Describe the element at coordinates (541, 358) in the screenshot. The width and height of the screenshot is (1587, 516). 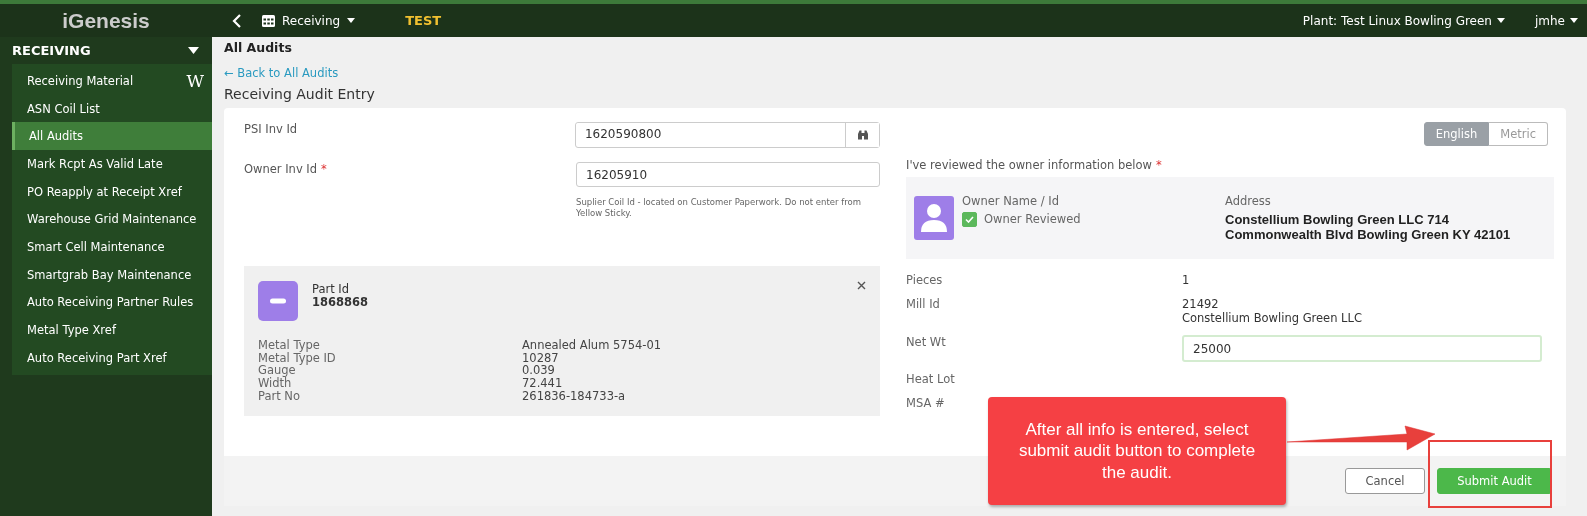
I see `detail-value: 10287` at that location.